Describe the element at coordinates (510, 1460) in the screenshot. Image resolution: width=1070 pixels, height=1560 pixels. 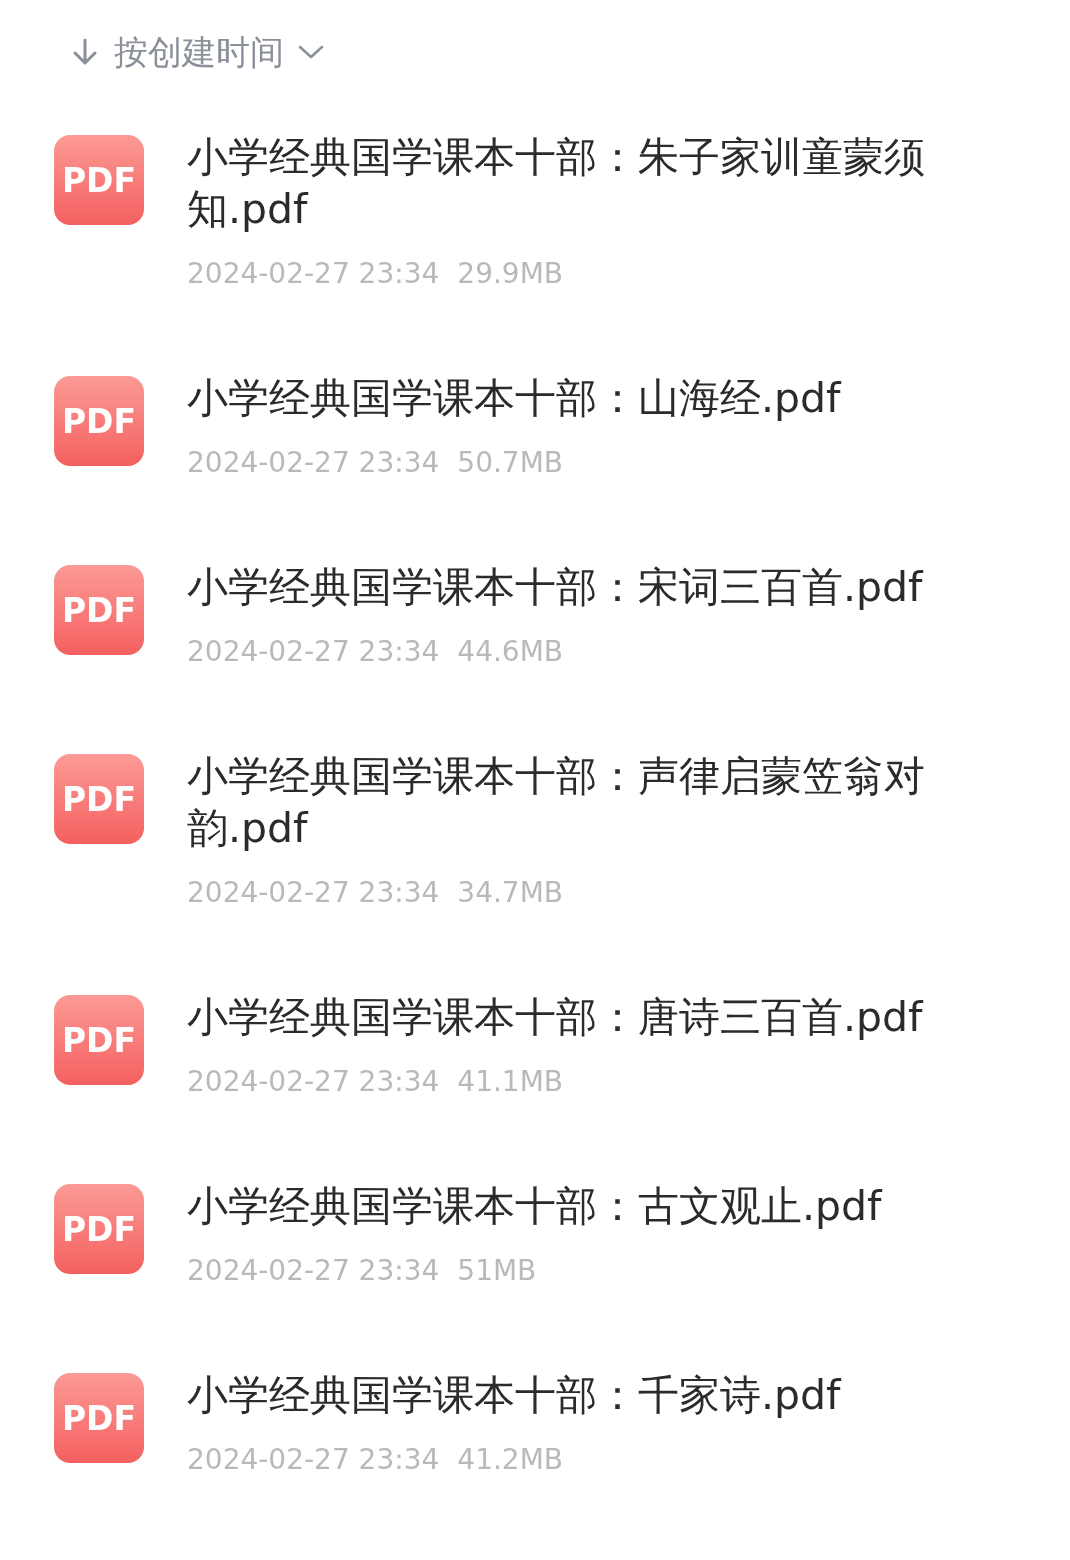
I see `file-size: 41.2MB` at that location.